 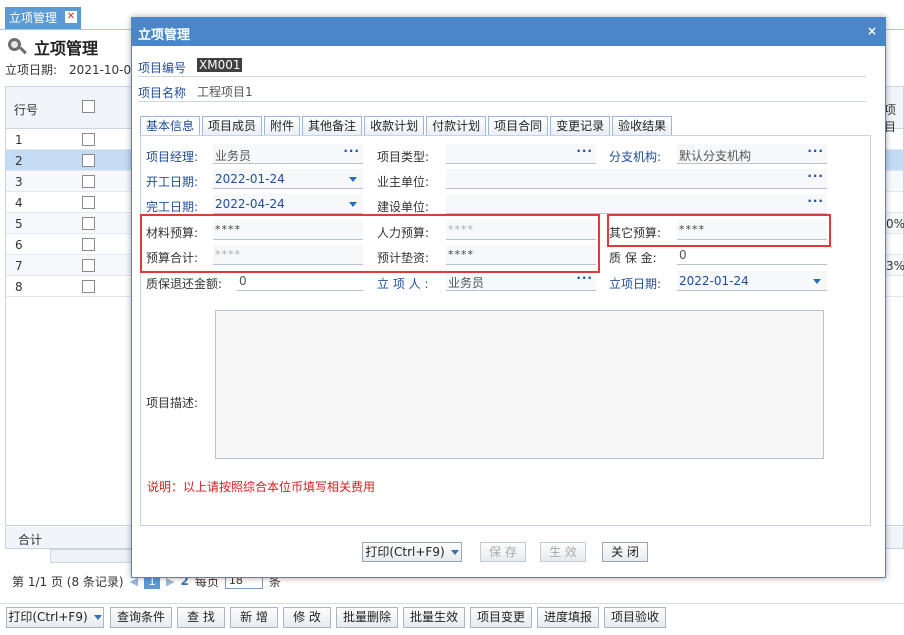 What do you see at coordinates (88, 106) in the screenshot?
I see `select-all-checkbox` at bounding box center [88, 106].